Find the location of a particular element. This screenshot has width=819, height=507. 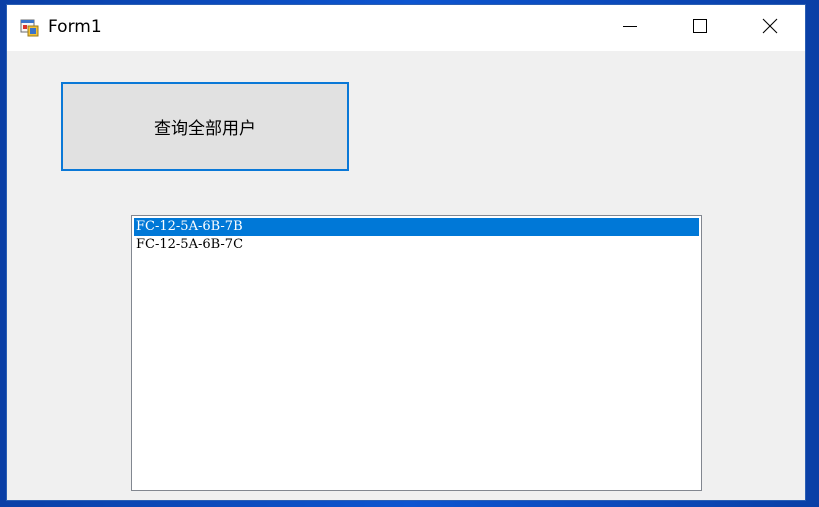

close-button is located at coordinates (770, 28).